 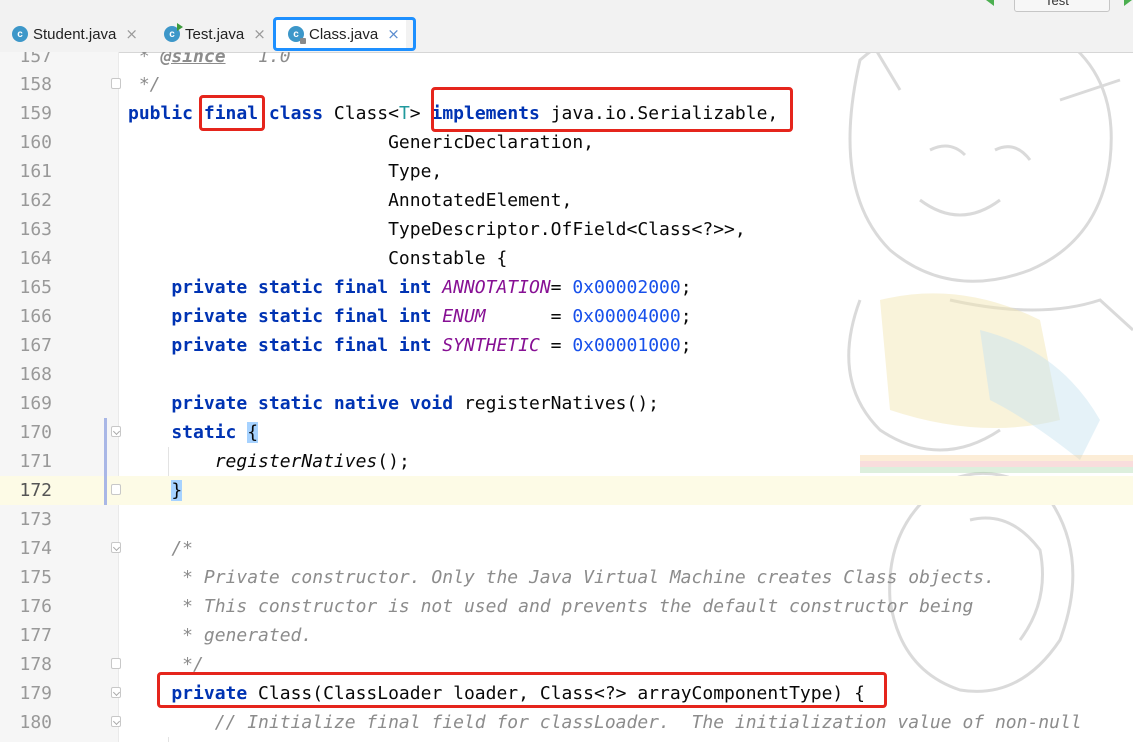 What do you see at coordinates (193, 432) in the screenshot?
I see `line-code: static {` at bounding box center [193, 432].